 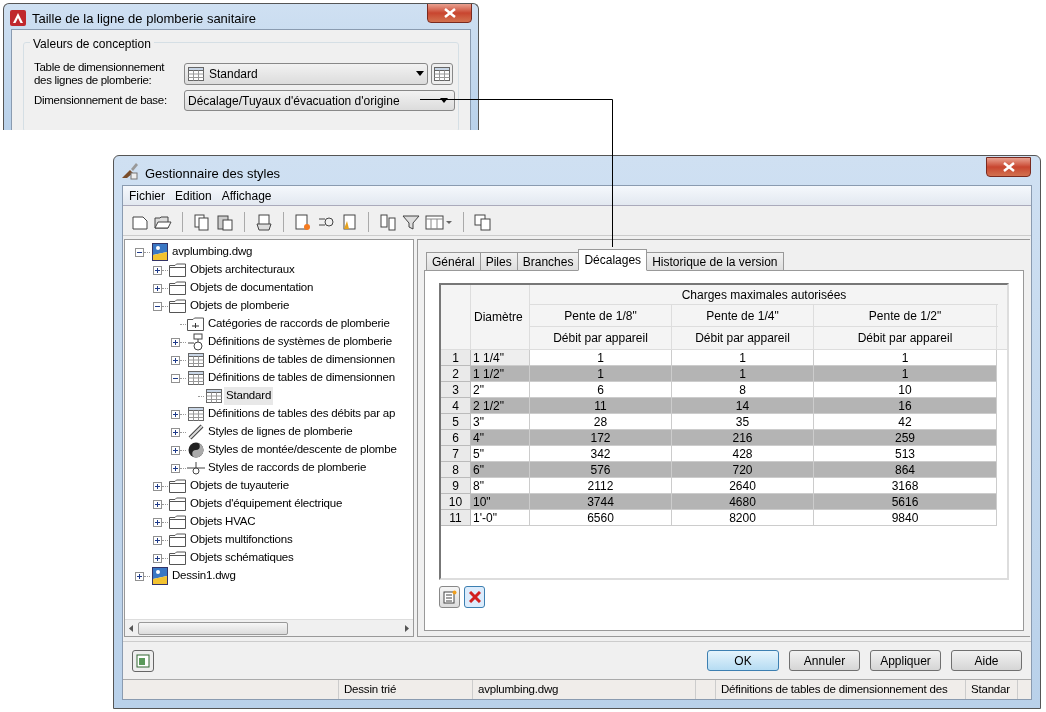 I want to click on table-cell: 6, so click(x=601, y=390).